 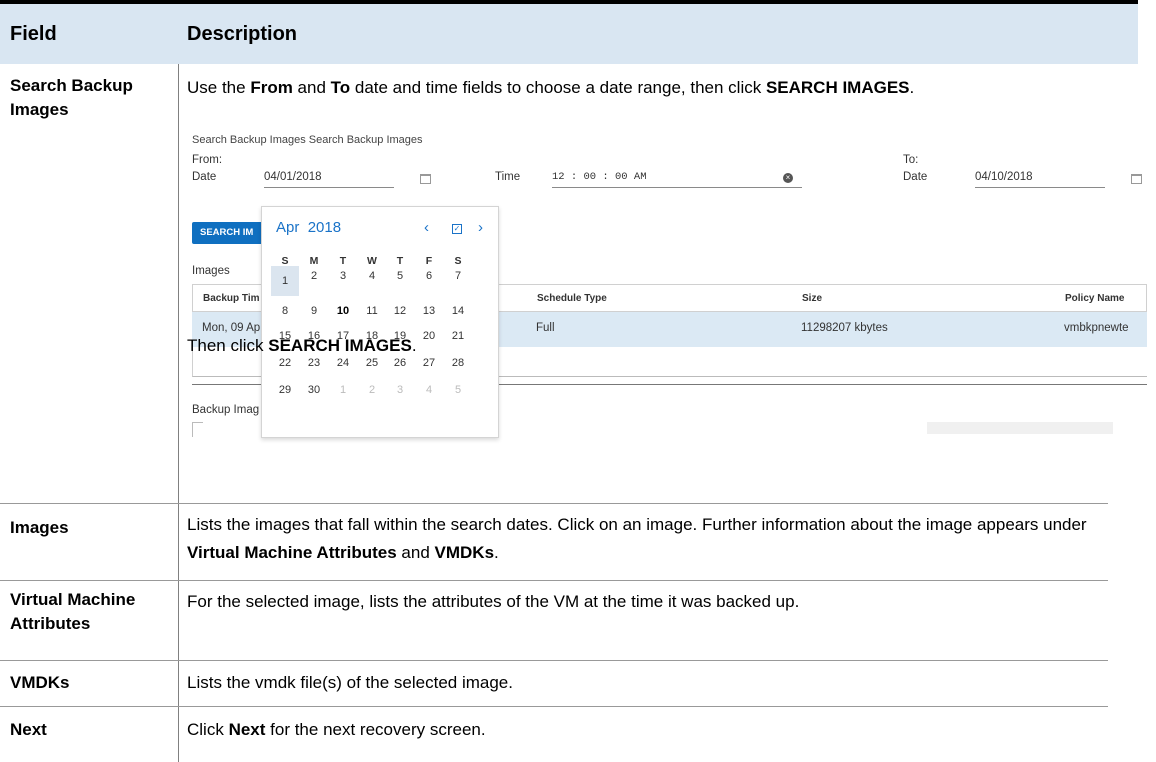 I want to click on field-label-line: Images, so click(x=39, y=109).